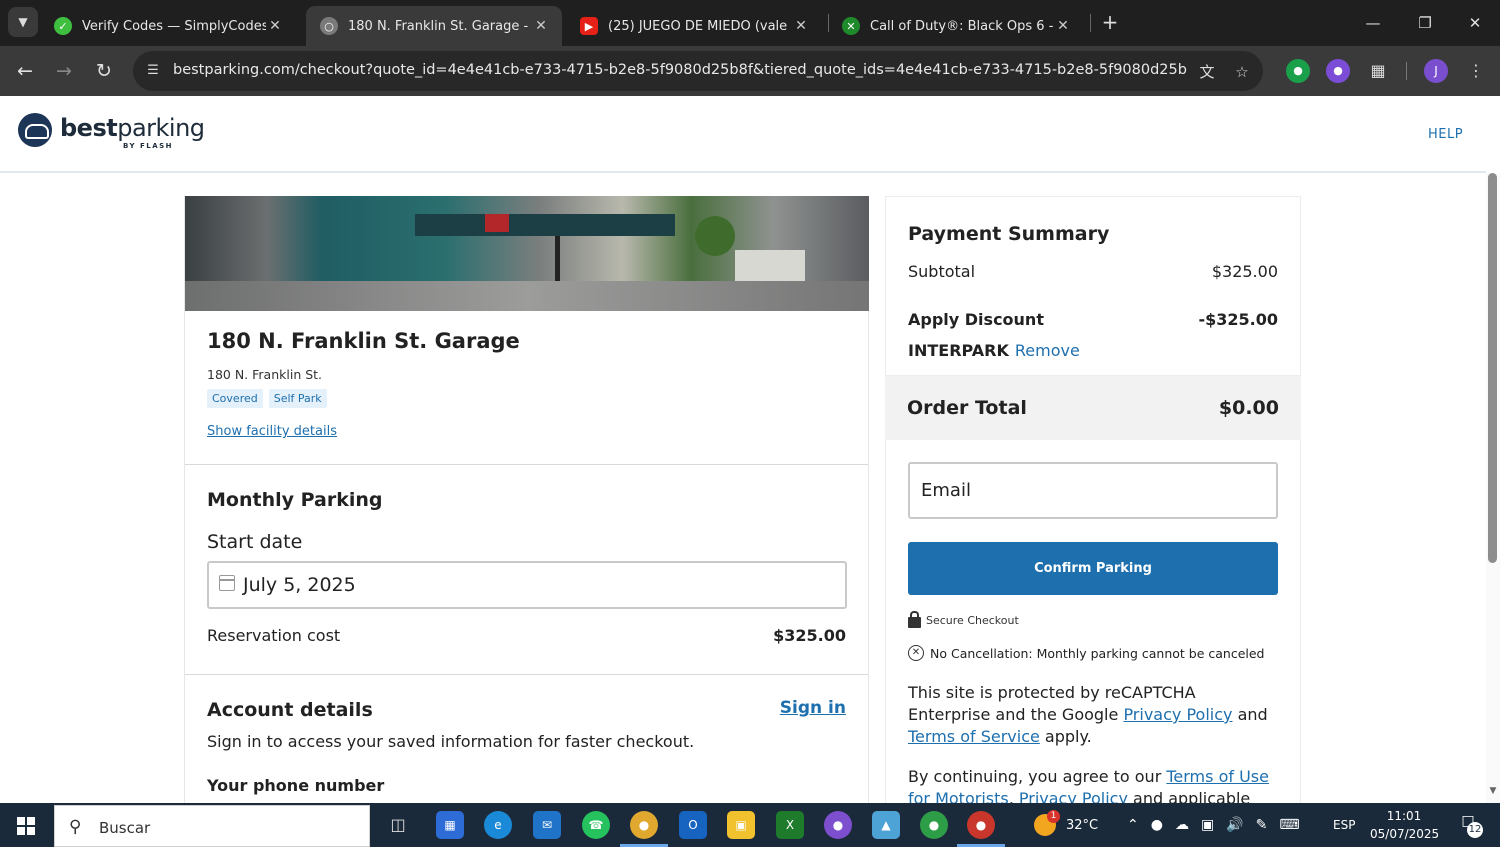 This screenshot has height=847, width=1500. What do you see at coordinates (1344, 825) in the screenshot?
I see `language-indicator: ESP` at bounding box center [1344, 825].